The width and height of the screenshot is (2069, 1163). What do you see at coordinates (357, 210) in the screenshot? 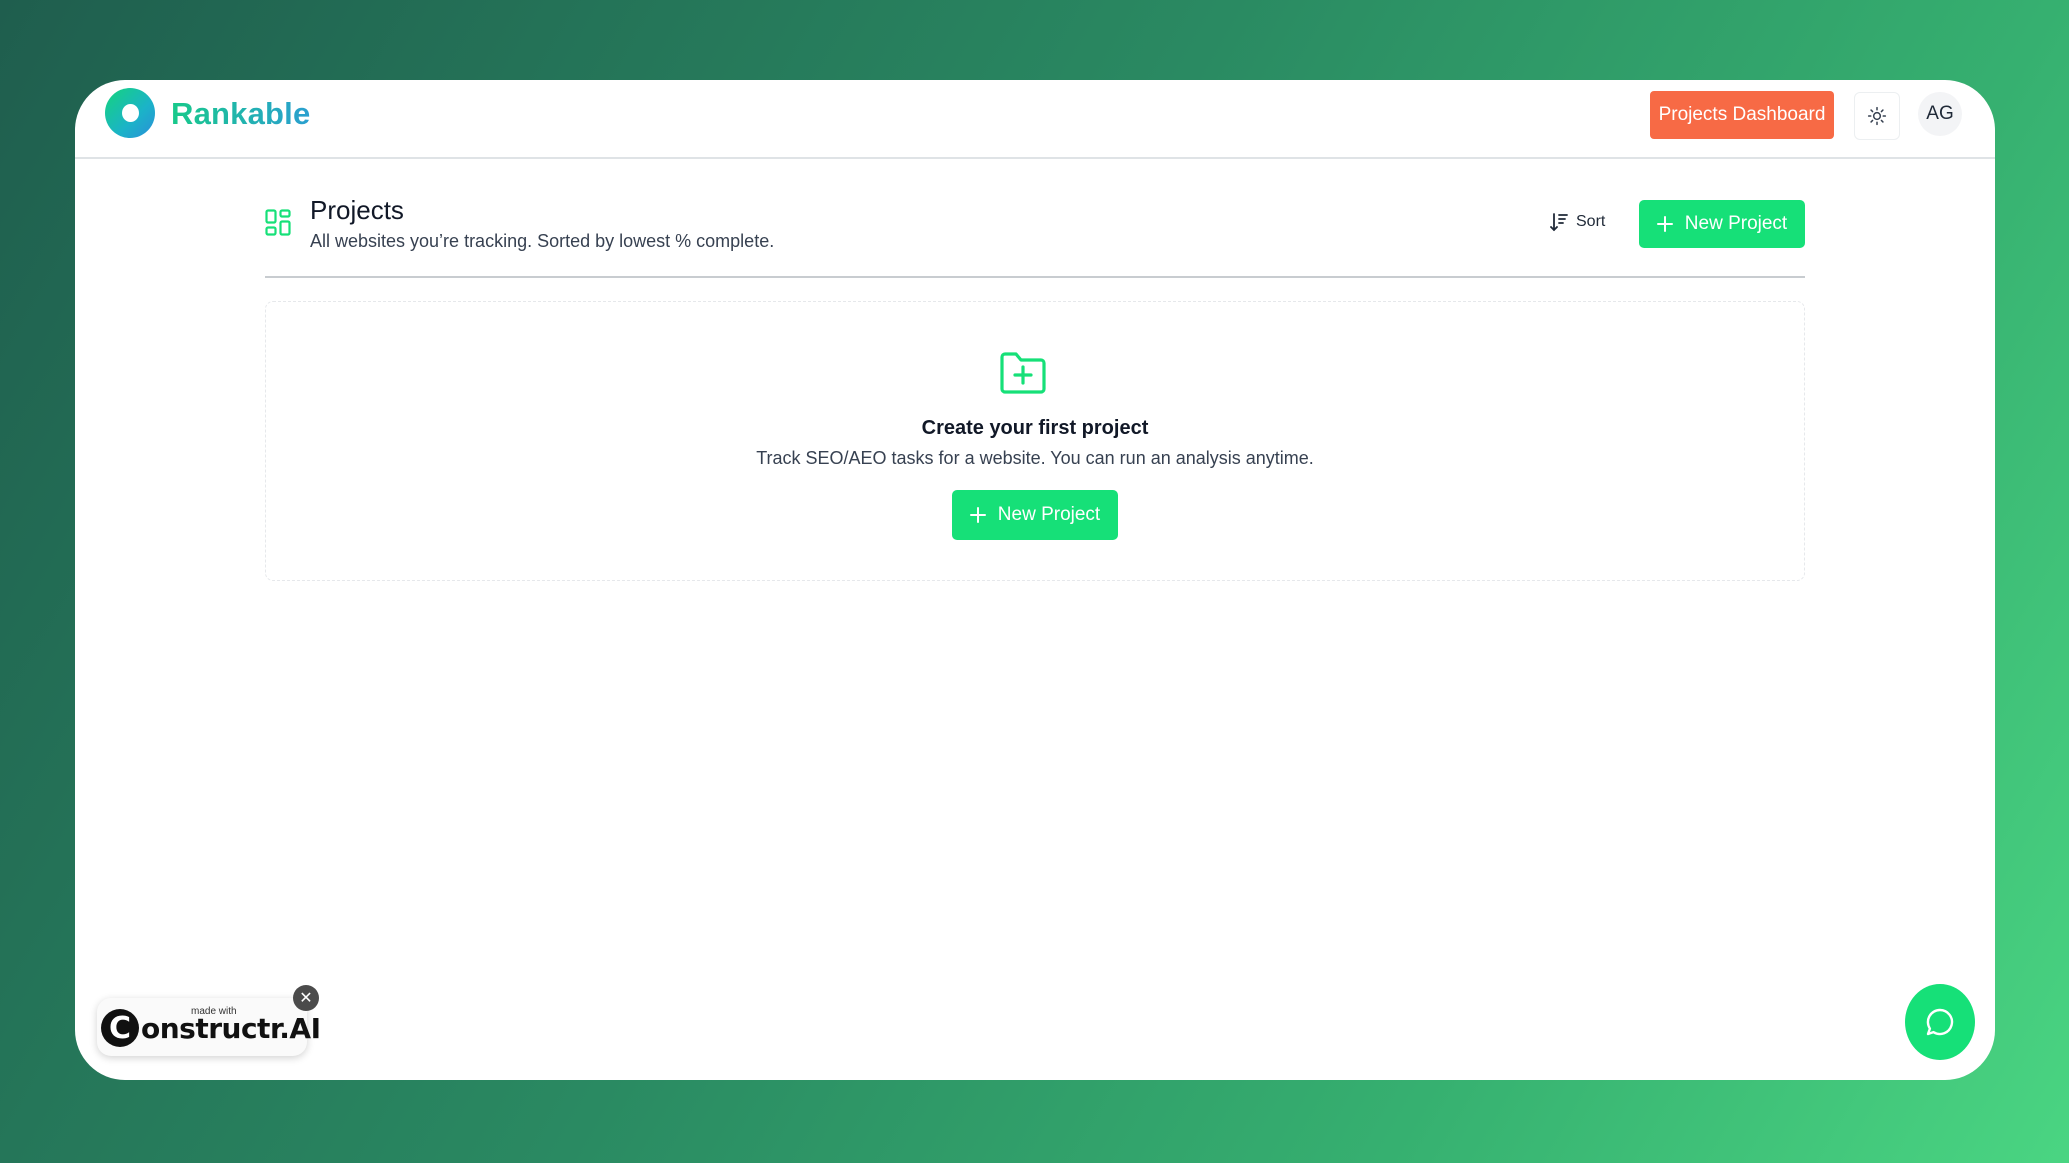
I see `page-title: Projects` at bounding box center [357, 210].